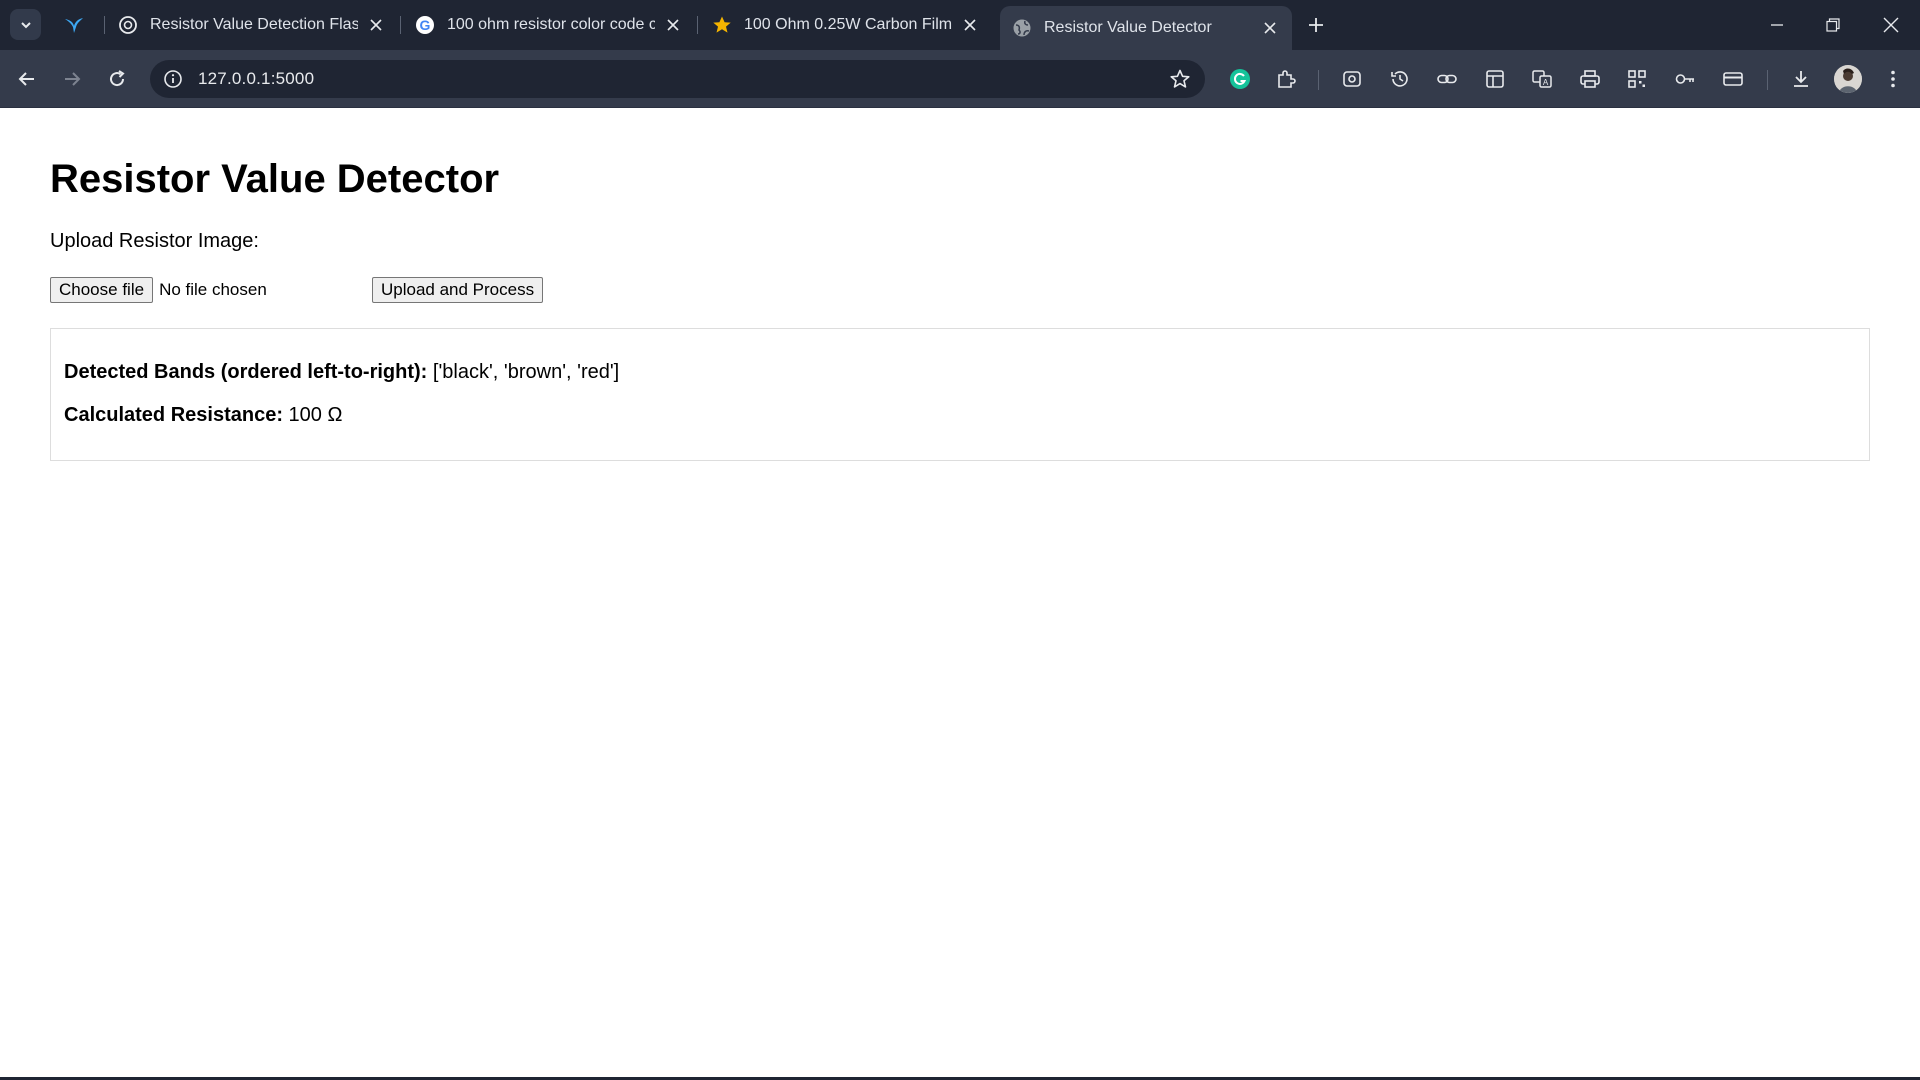 This screenshot has width=1920, height=1080. I want to click on extensions-button, so click(1286, 79).